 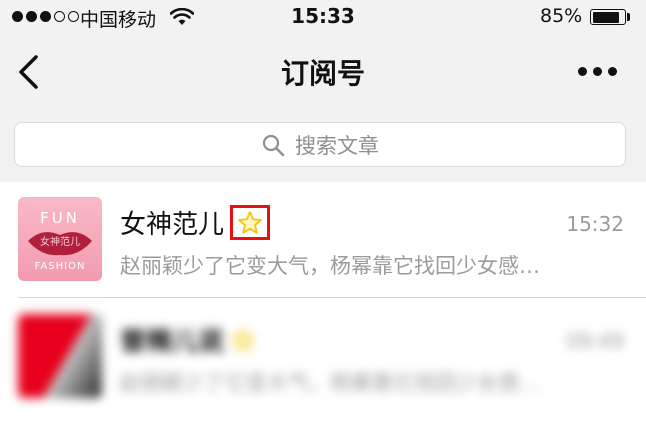 I want to click on fashion-logo-icon: FUN 女神范儿 FASHION, so click(x=60, y=240).